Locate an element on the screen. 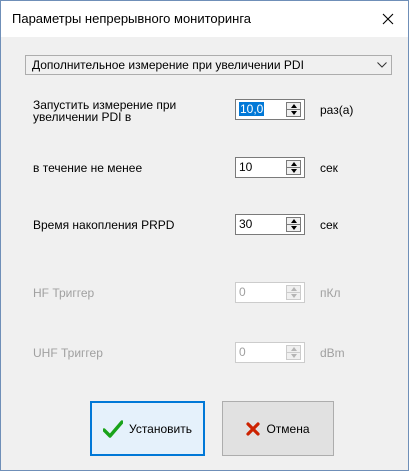  start-measure-spin-buttons is located at coordinates (293, 109).